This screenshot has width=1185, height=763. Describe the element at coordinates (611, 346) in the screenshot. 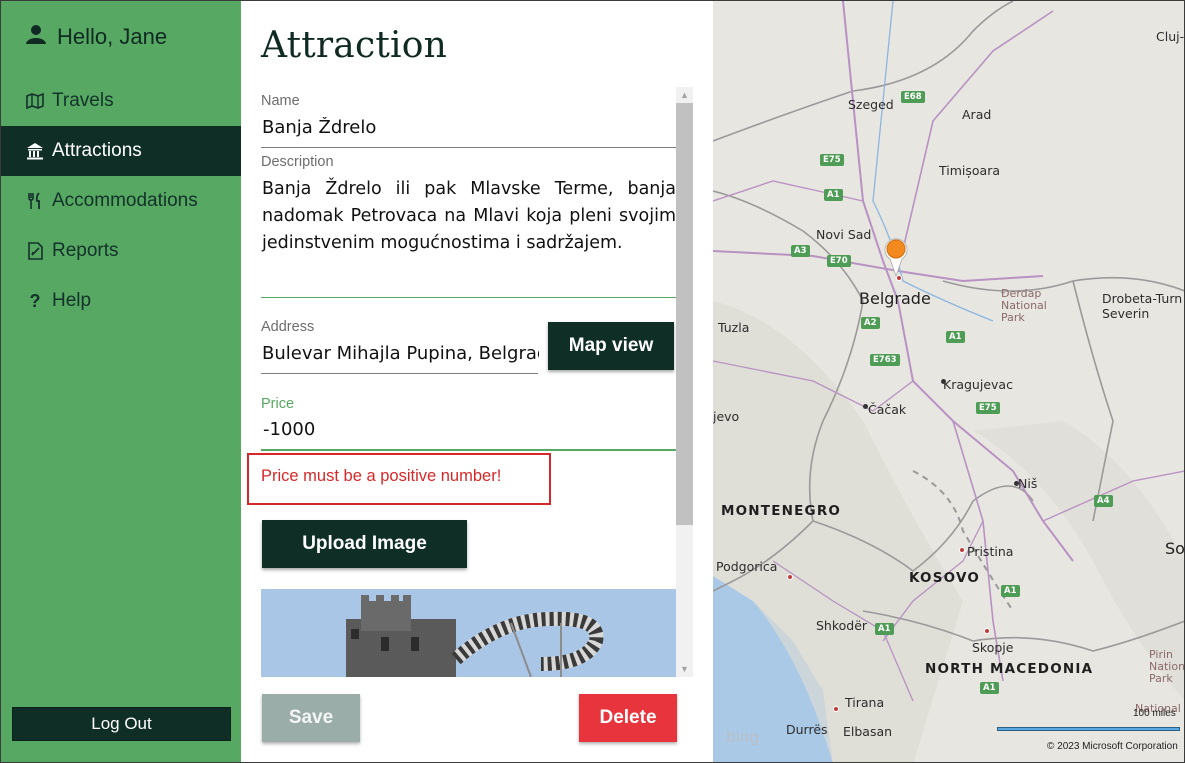

I see `map-view-button: Map view` at that location.